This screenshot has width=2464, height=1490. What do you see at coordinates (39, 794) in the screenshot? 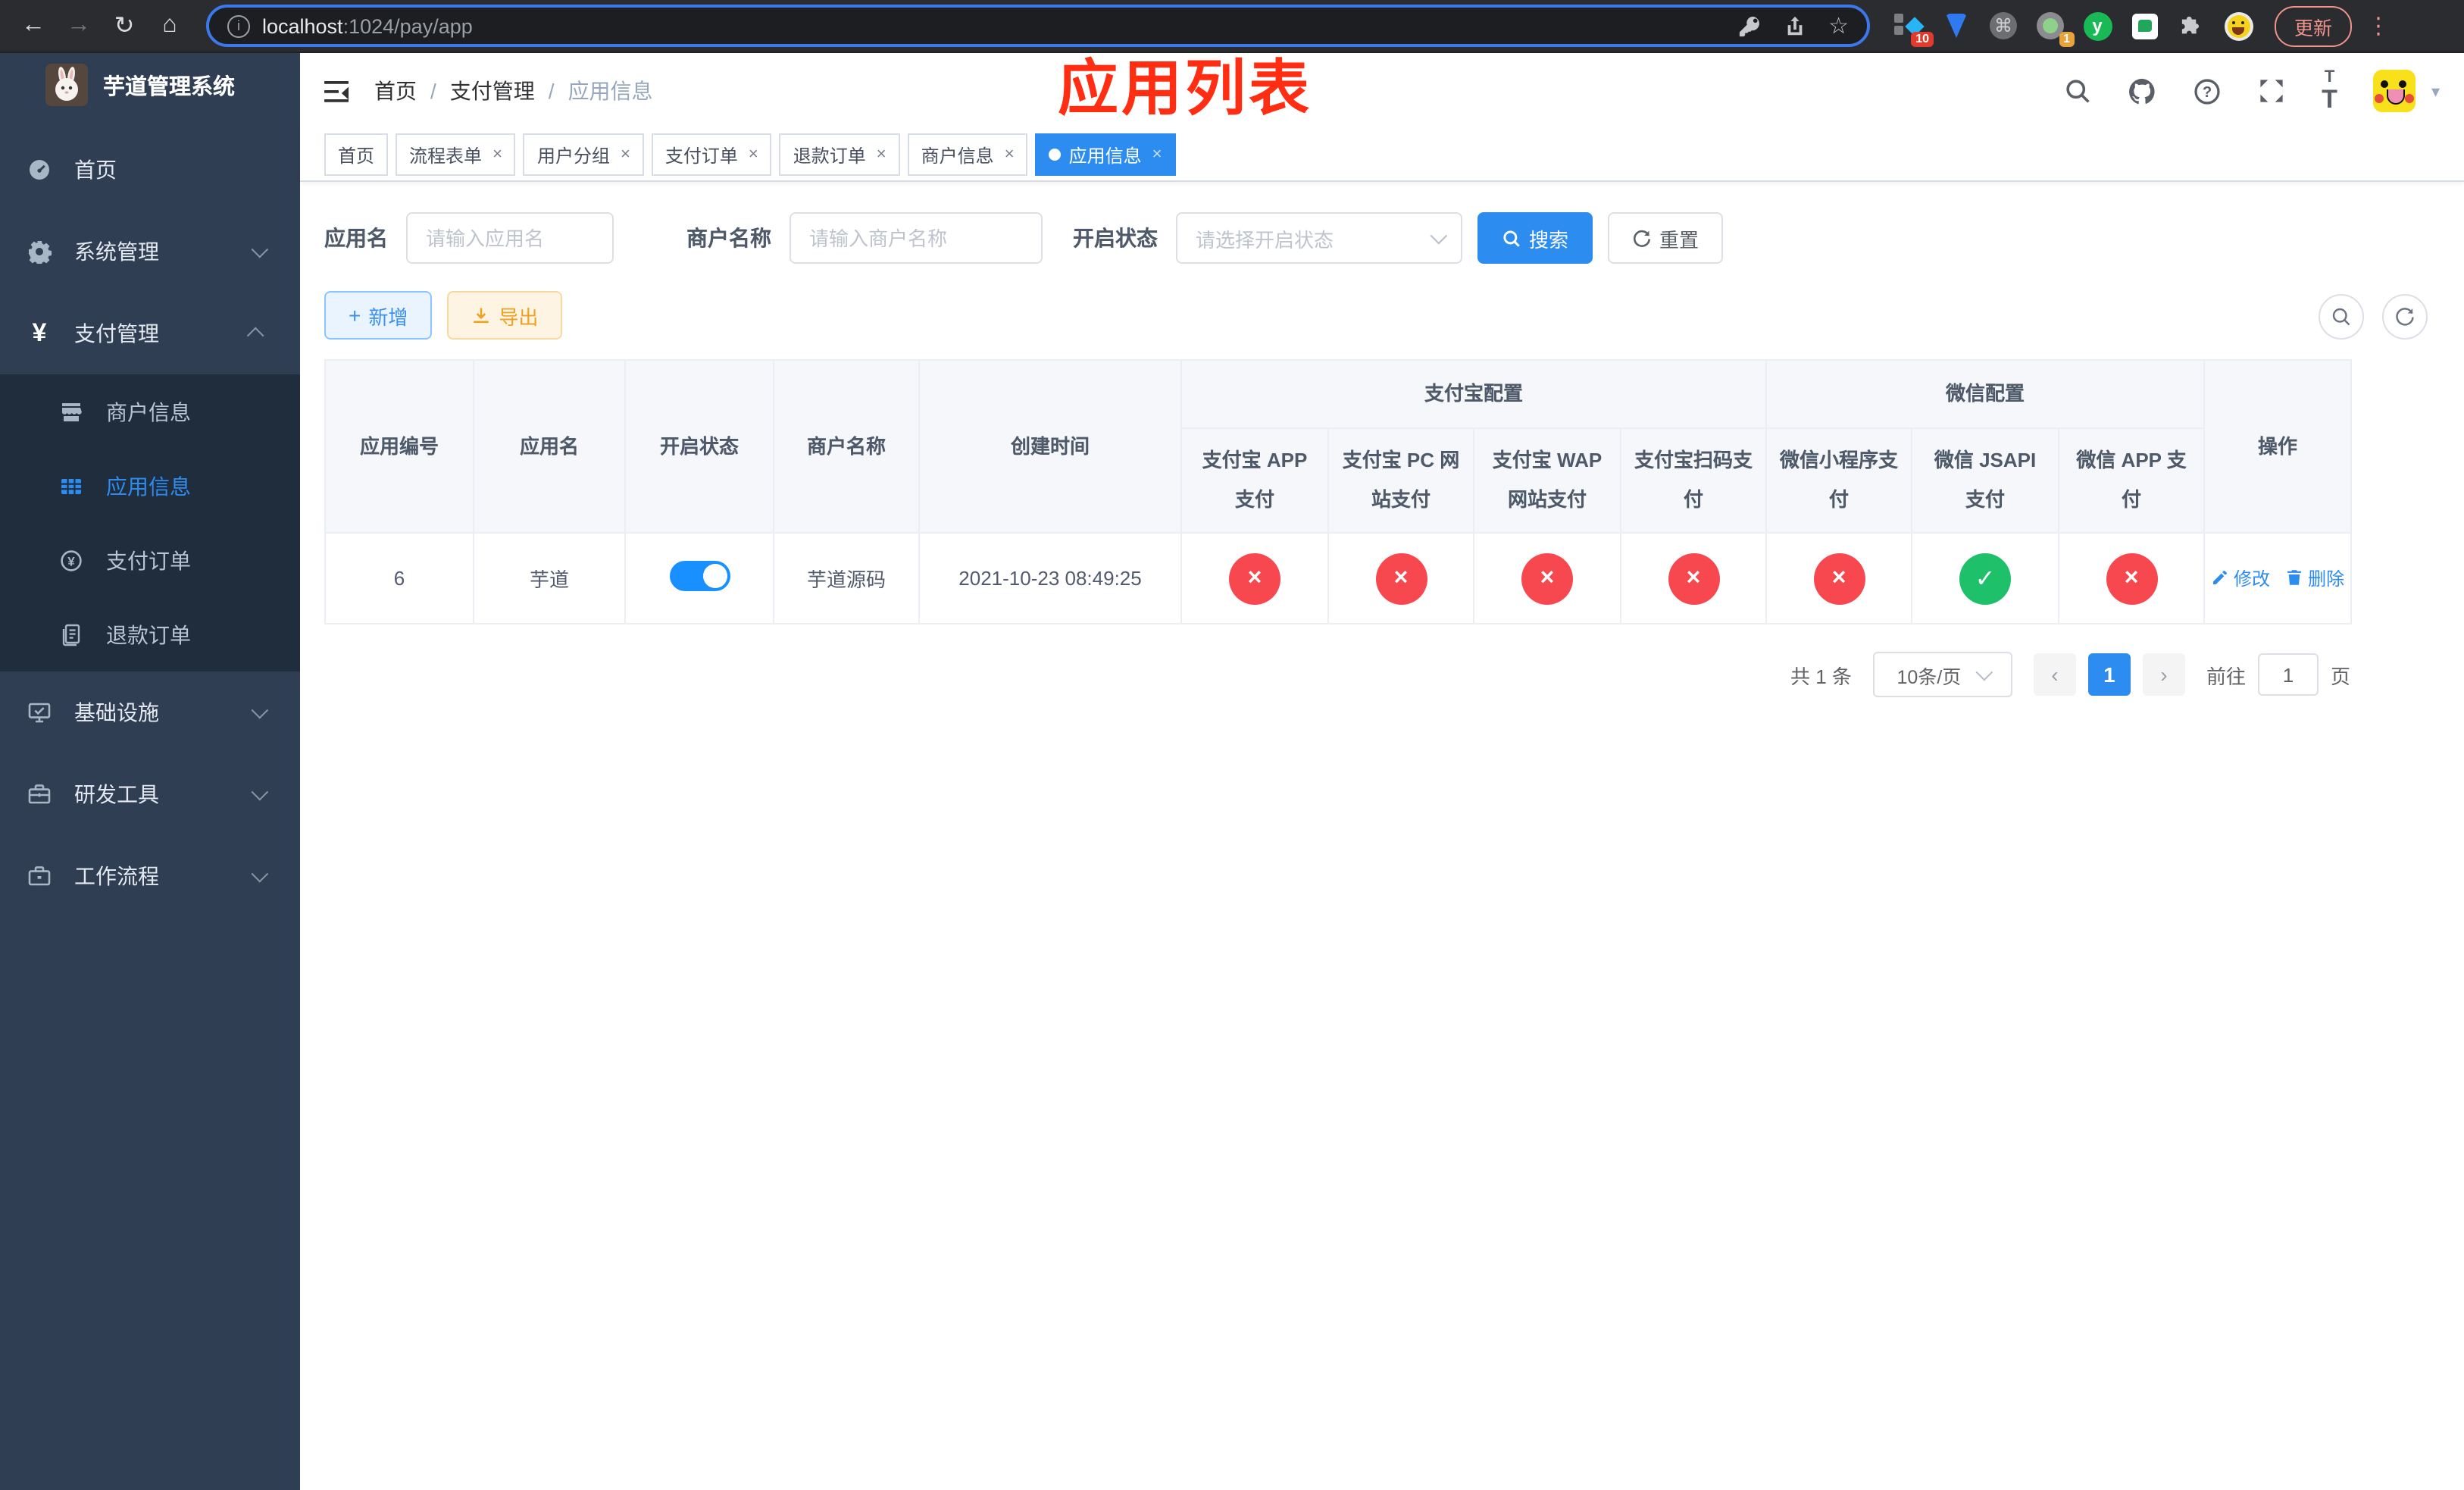
I see `toolbox-icon` at bounding box center [39, 794].